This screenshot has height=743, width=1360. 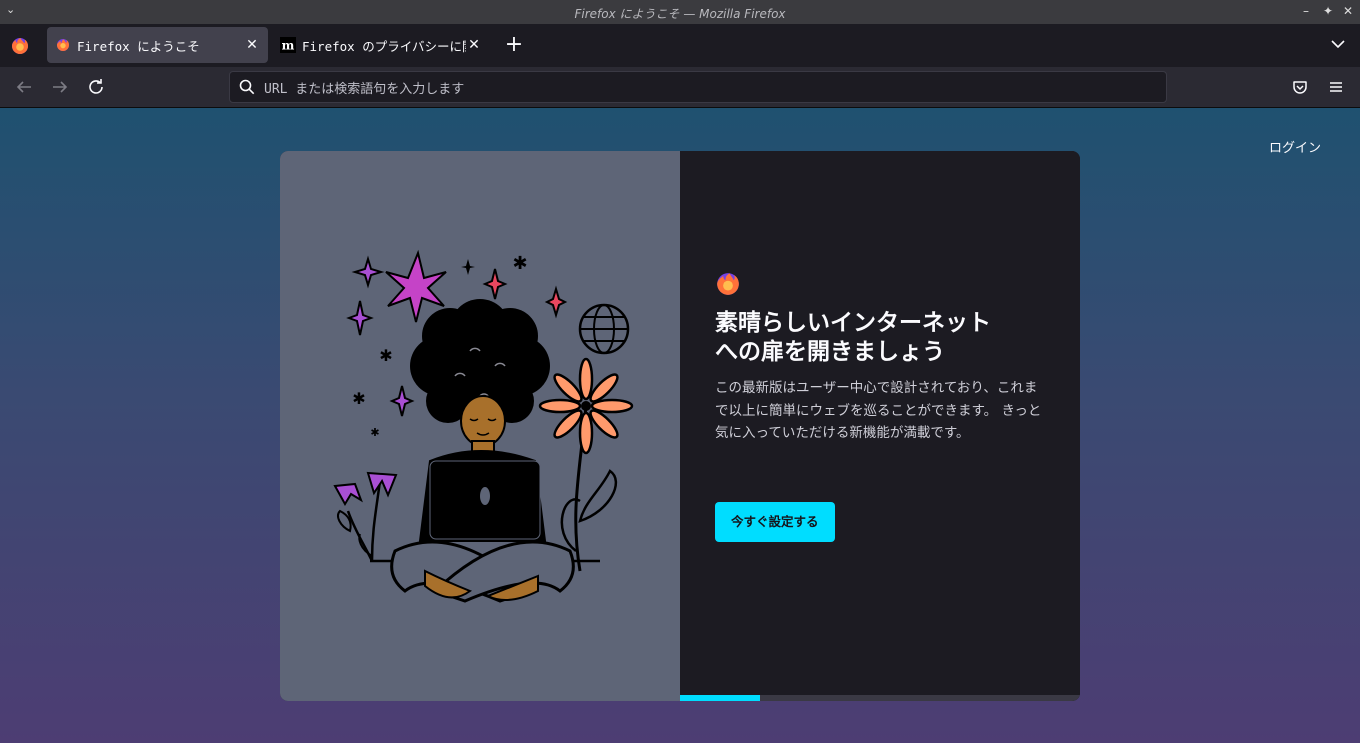 I want to click on headline-line-1: 素晴らしいインターネット, so click(x=853, y=323).